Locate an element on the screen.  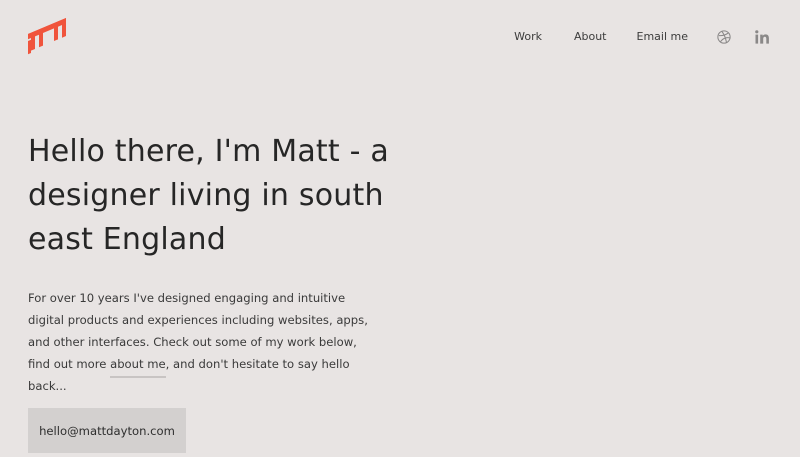
main-navigation: Work About Email me is located at coordinates (642, 37).